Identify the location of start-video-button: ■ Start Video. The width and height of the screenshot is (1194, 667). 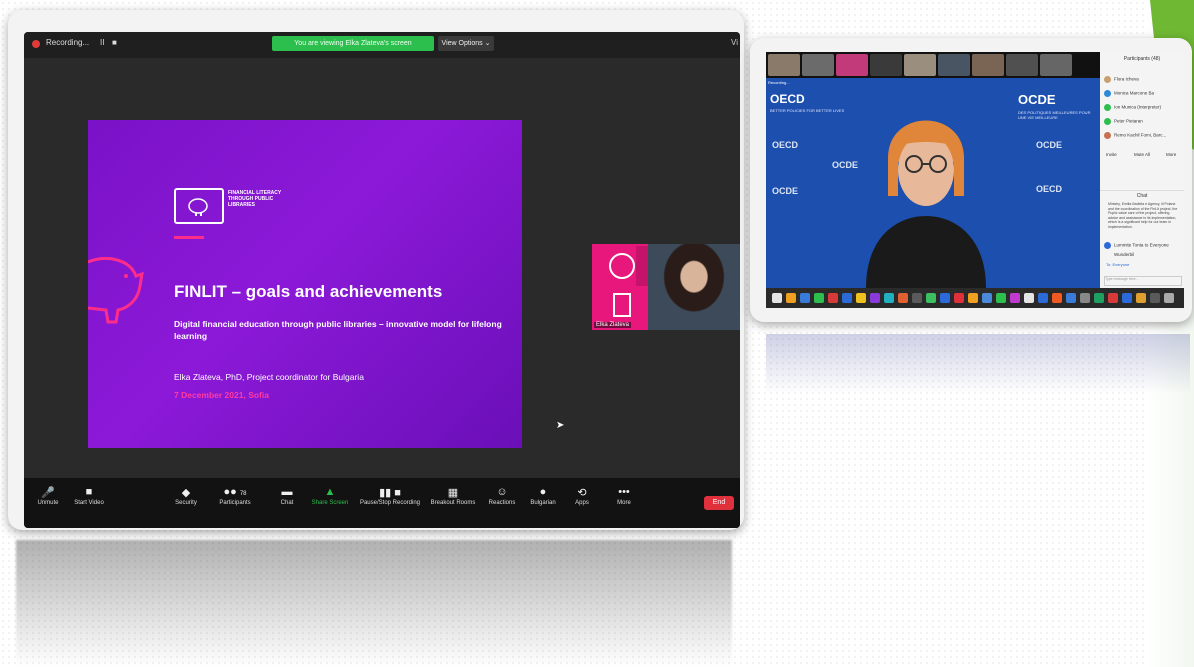
(89, 496).